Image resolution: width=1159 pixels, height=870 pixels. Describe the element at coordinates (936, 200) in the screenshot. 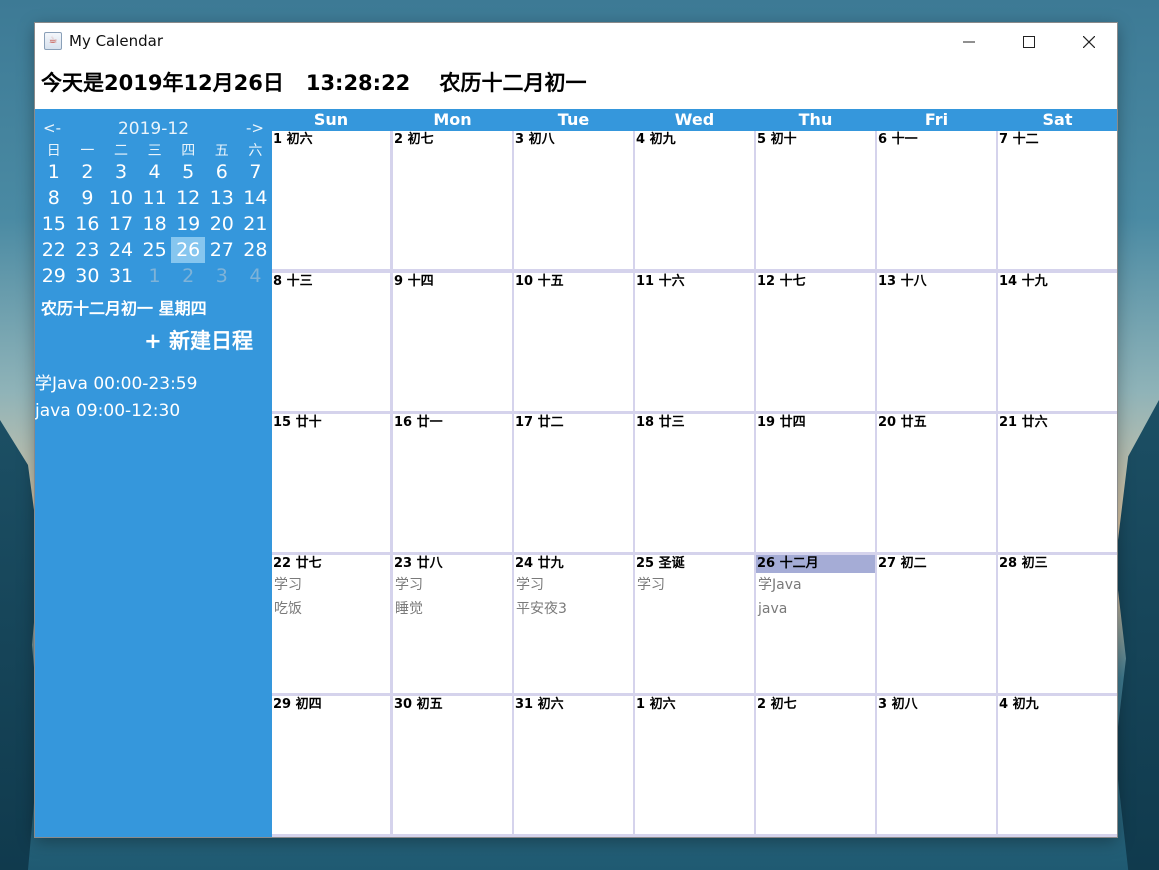

I see `day-cell: 6 十一` at that location.